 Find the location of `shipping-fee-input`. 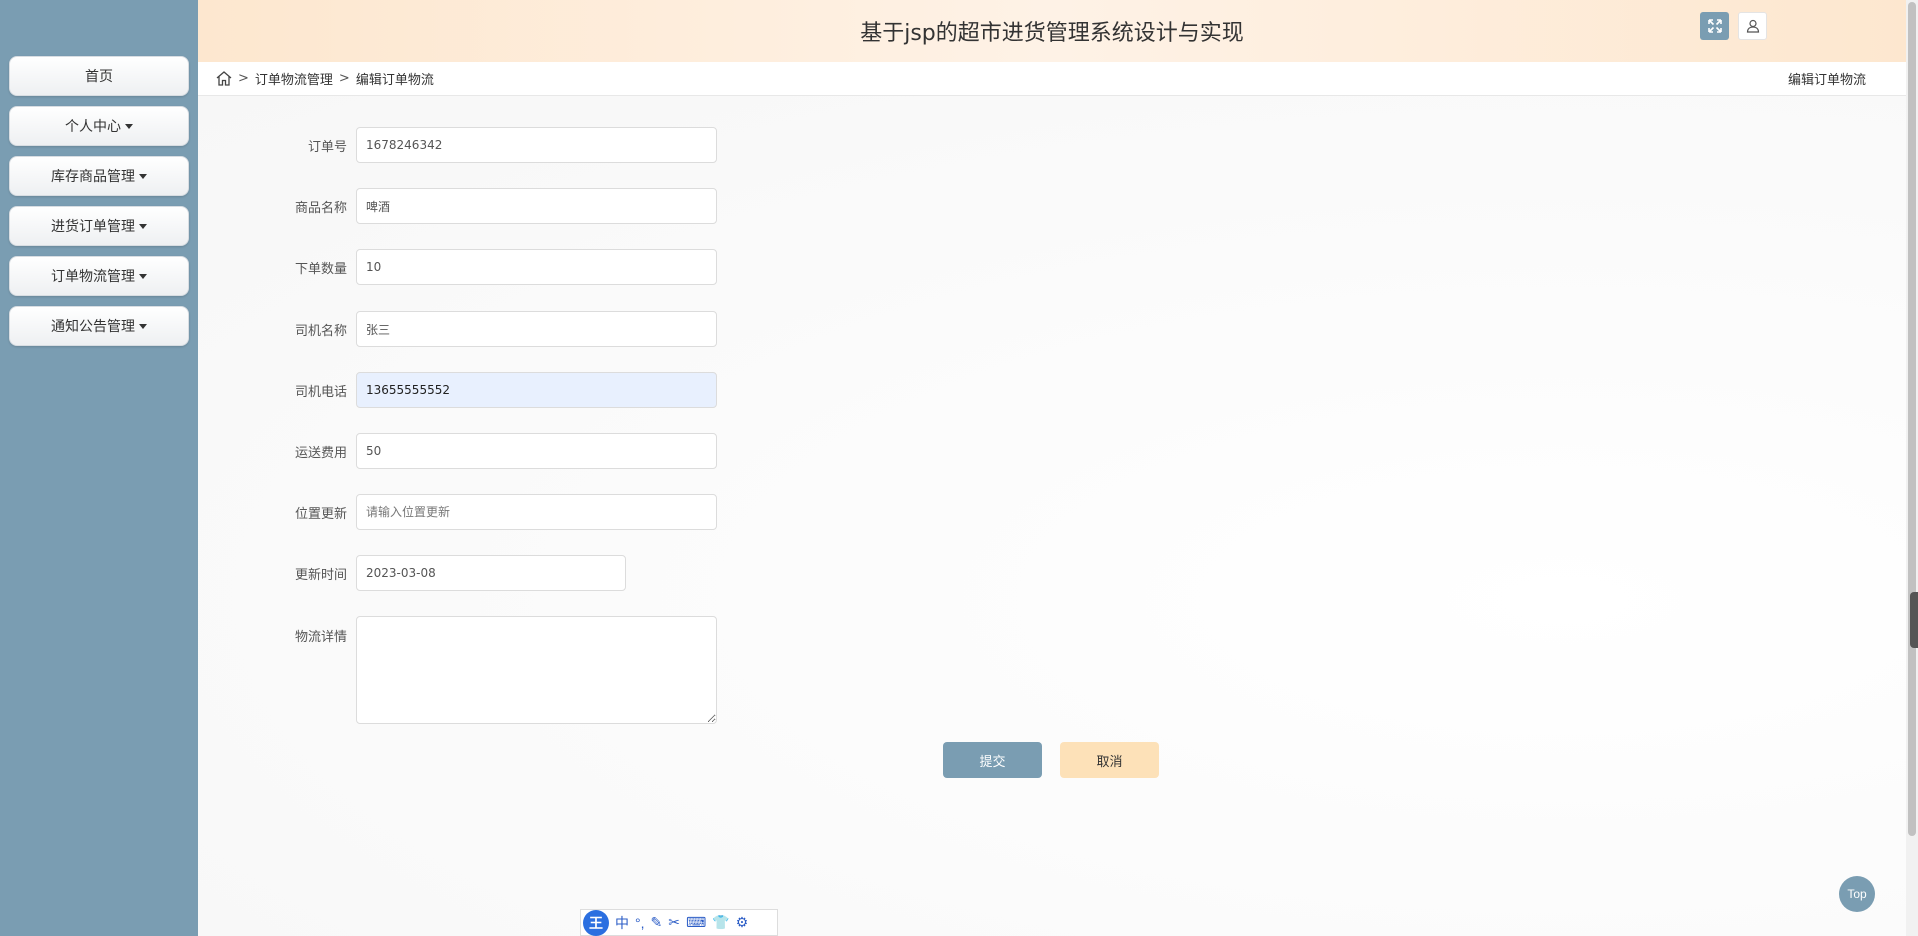

shipping-fee-input is located at coordinates (536, 451).